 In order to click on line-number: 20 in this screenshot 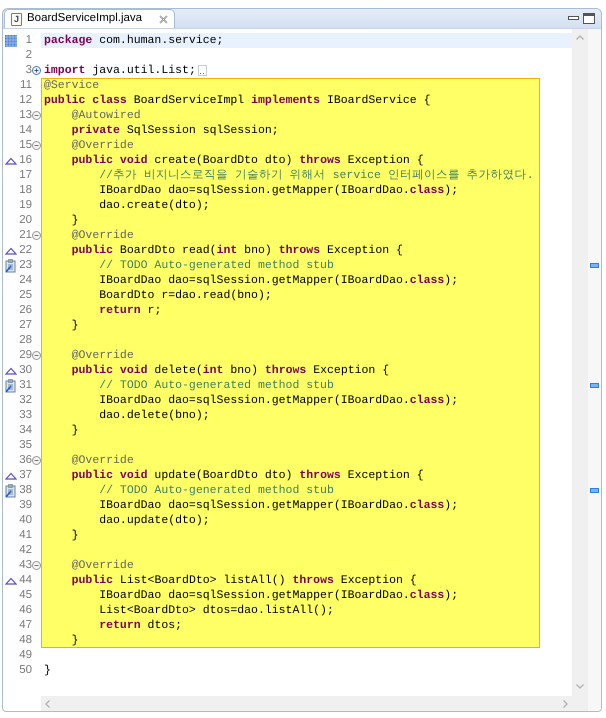, I will do `click(25, 220)`.